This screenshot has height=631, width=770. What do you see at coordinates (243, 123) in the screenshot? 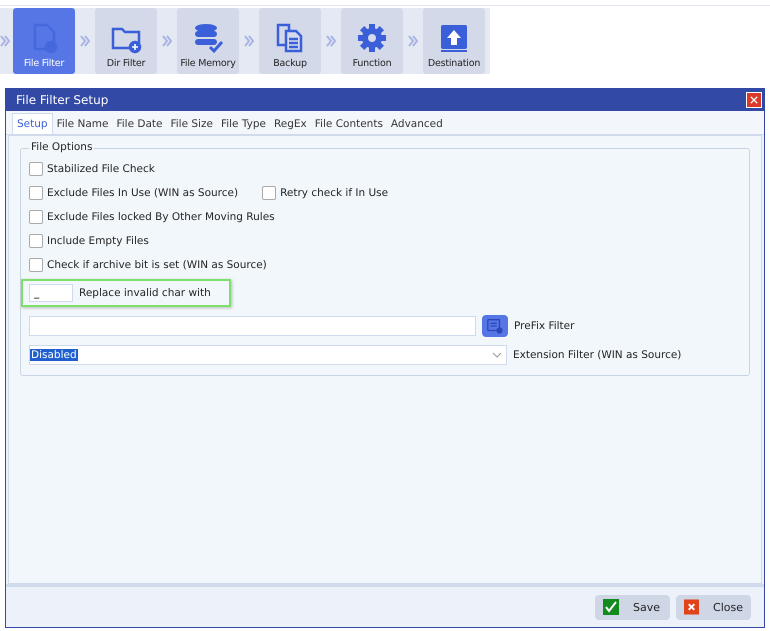
I see `tab: File Type` at bounding box center [243, 123].